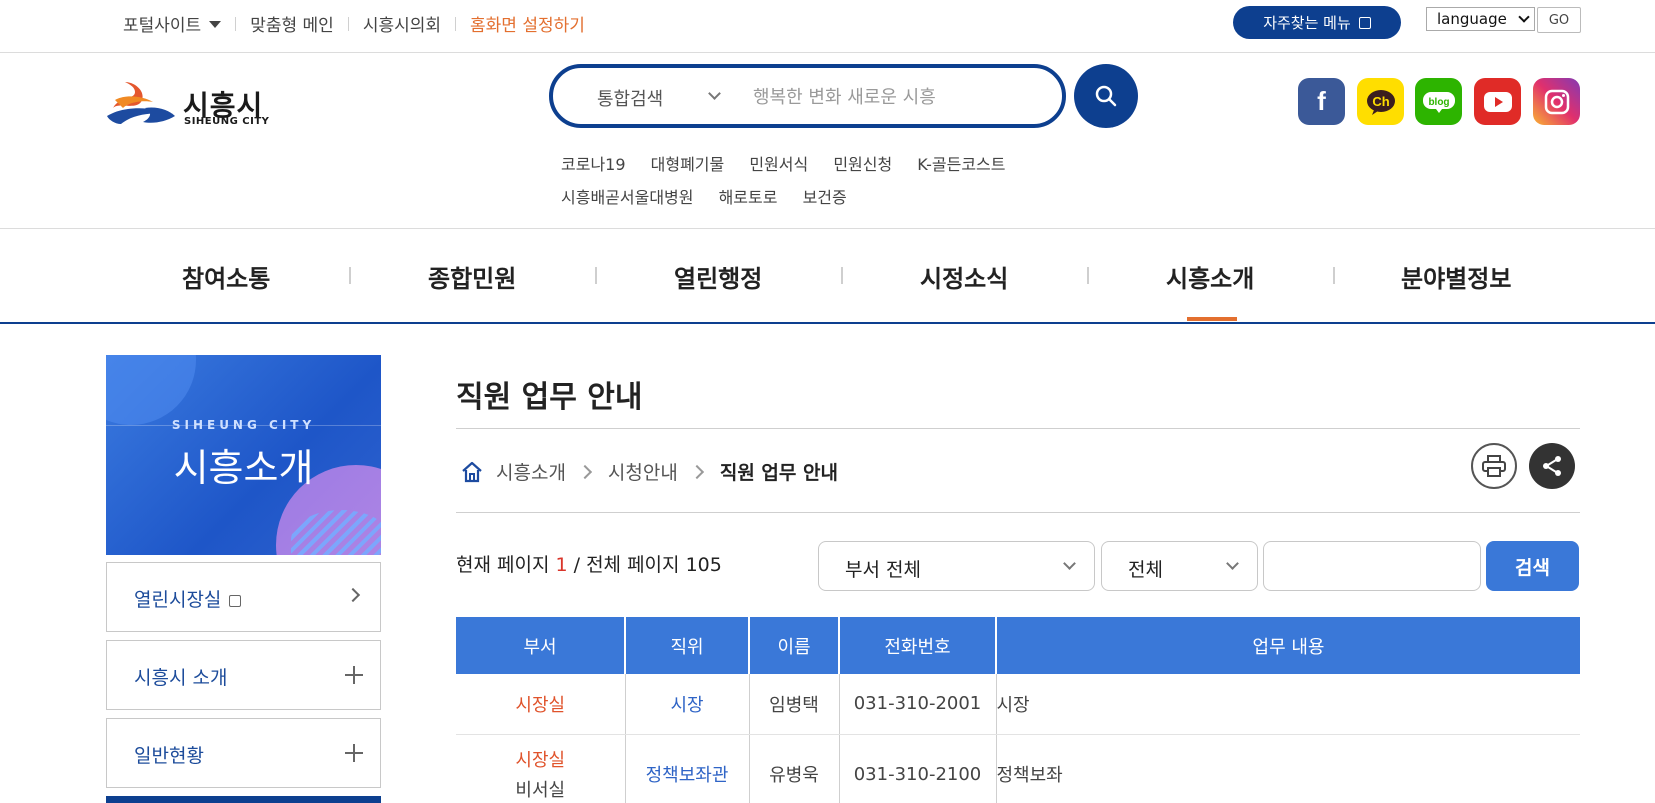  I want to click on total-page-number: 105, so click(703, 565).